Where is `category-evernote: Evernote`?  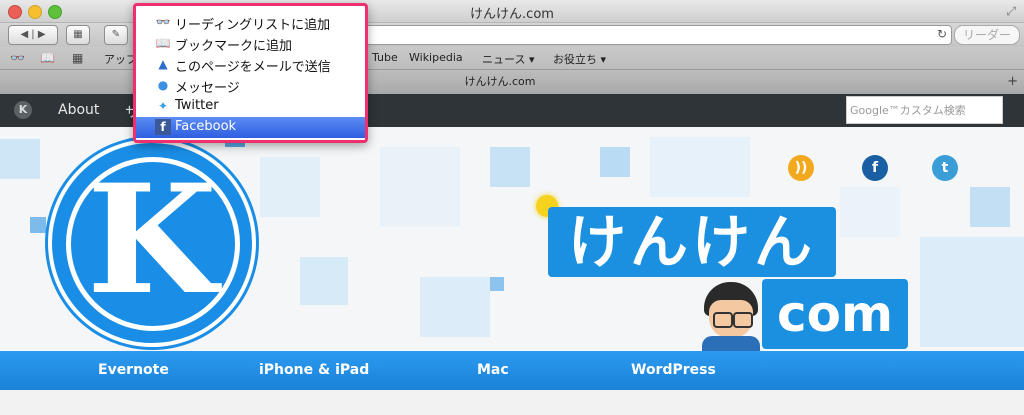 category-evernote: Evernote is located at coordinates (133, 370).